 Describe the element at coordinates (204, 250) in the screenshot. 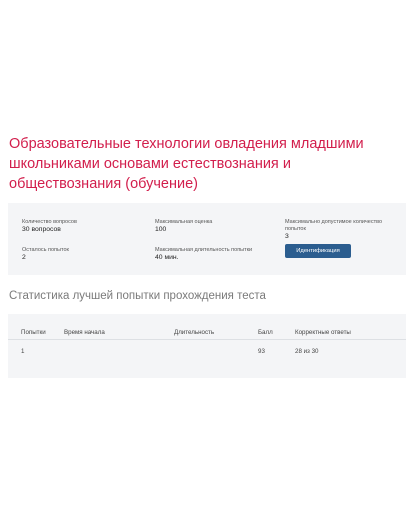

I see `max-duration-label: Максимальная длительность попытки` at that location.